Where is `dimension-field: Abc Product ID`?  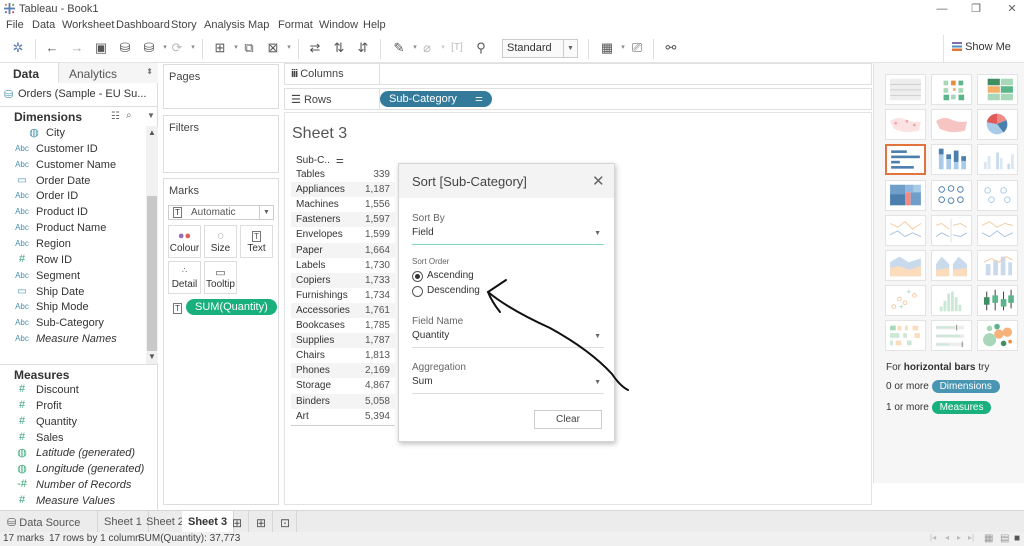
dimension-field: Abc Product ID is located at coordinates (73, 213).